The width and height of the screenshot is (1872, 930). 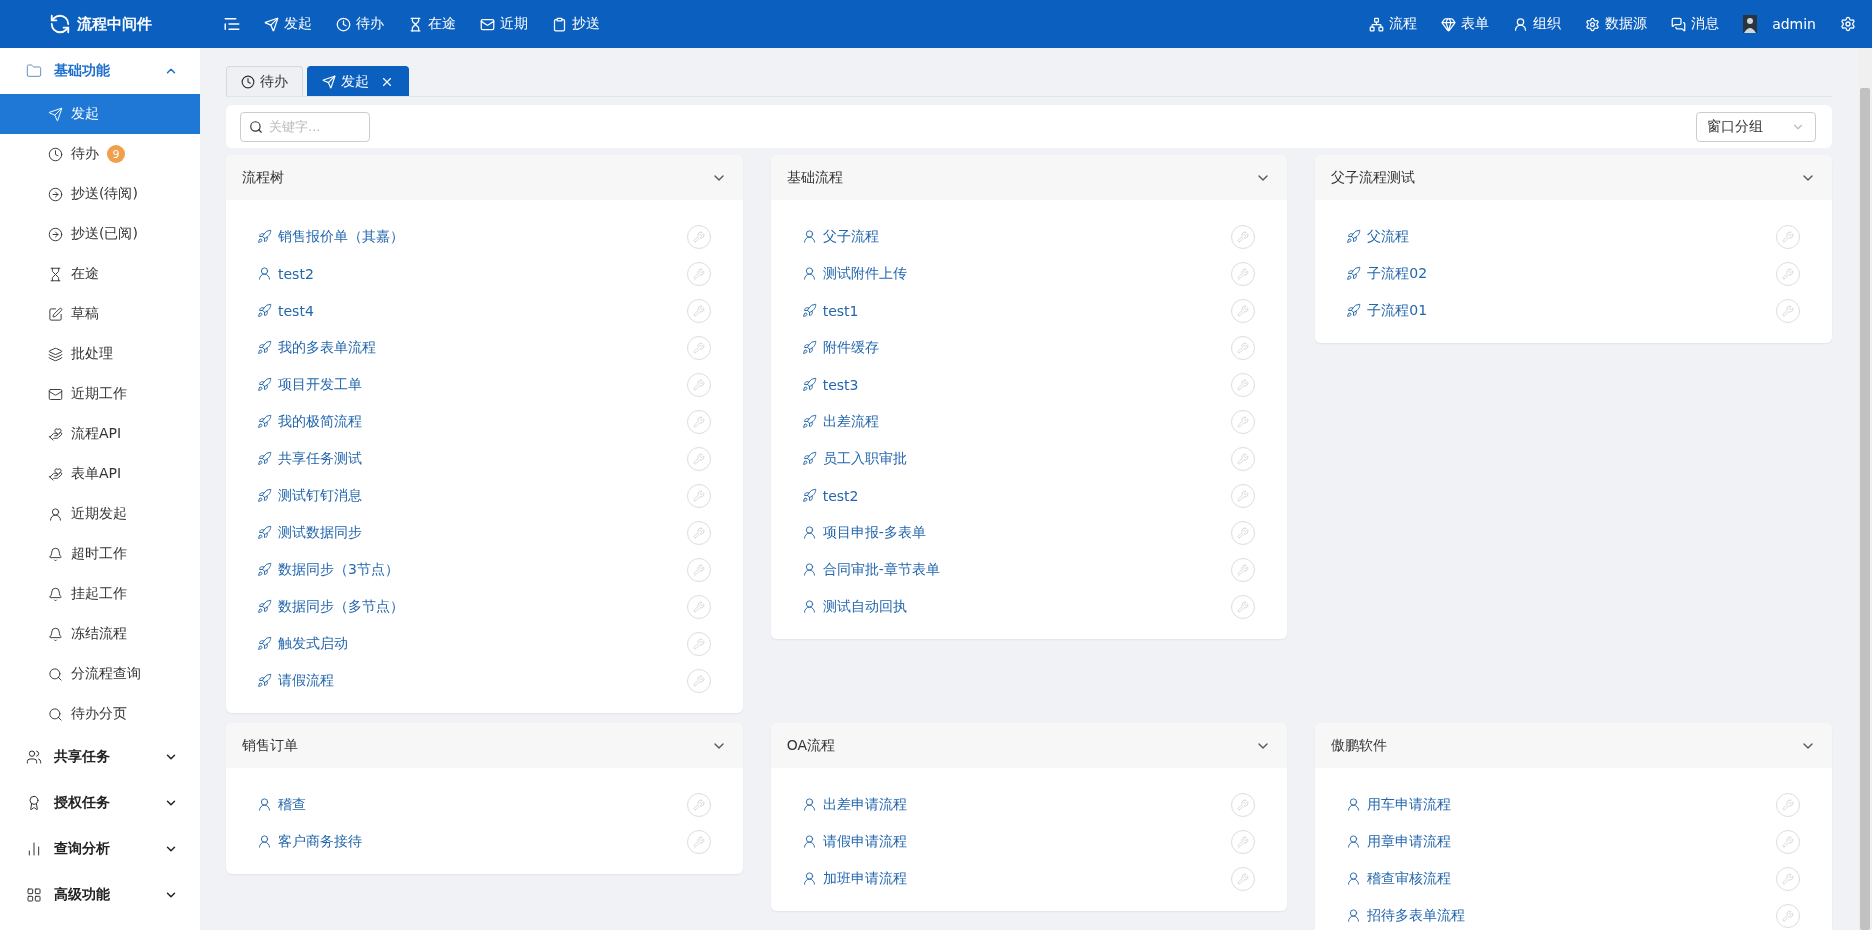 I want to click on sidebar-item: 待办 9, so click(x=100, y=154).